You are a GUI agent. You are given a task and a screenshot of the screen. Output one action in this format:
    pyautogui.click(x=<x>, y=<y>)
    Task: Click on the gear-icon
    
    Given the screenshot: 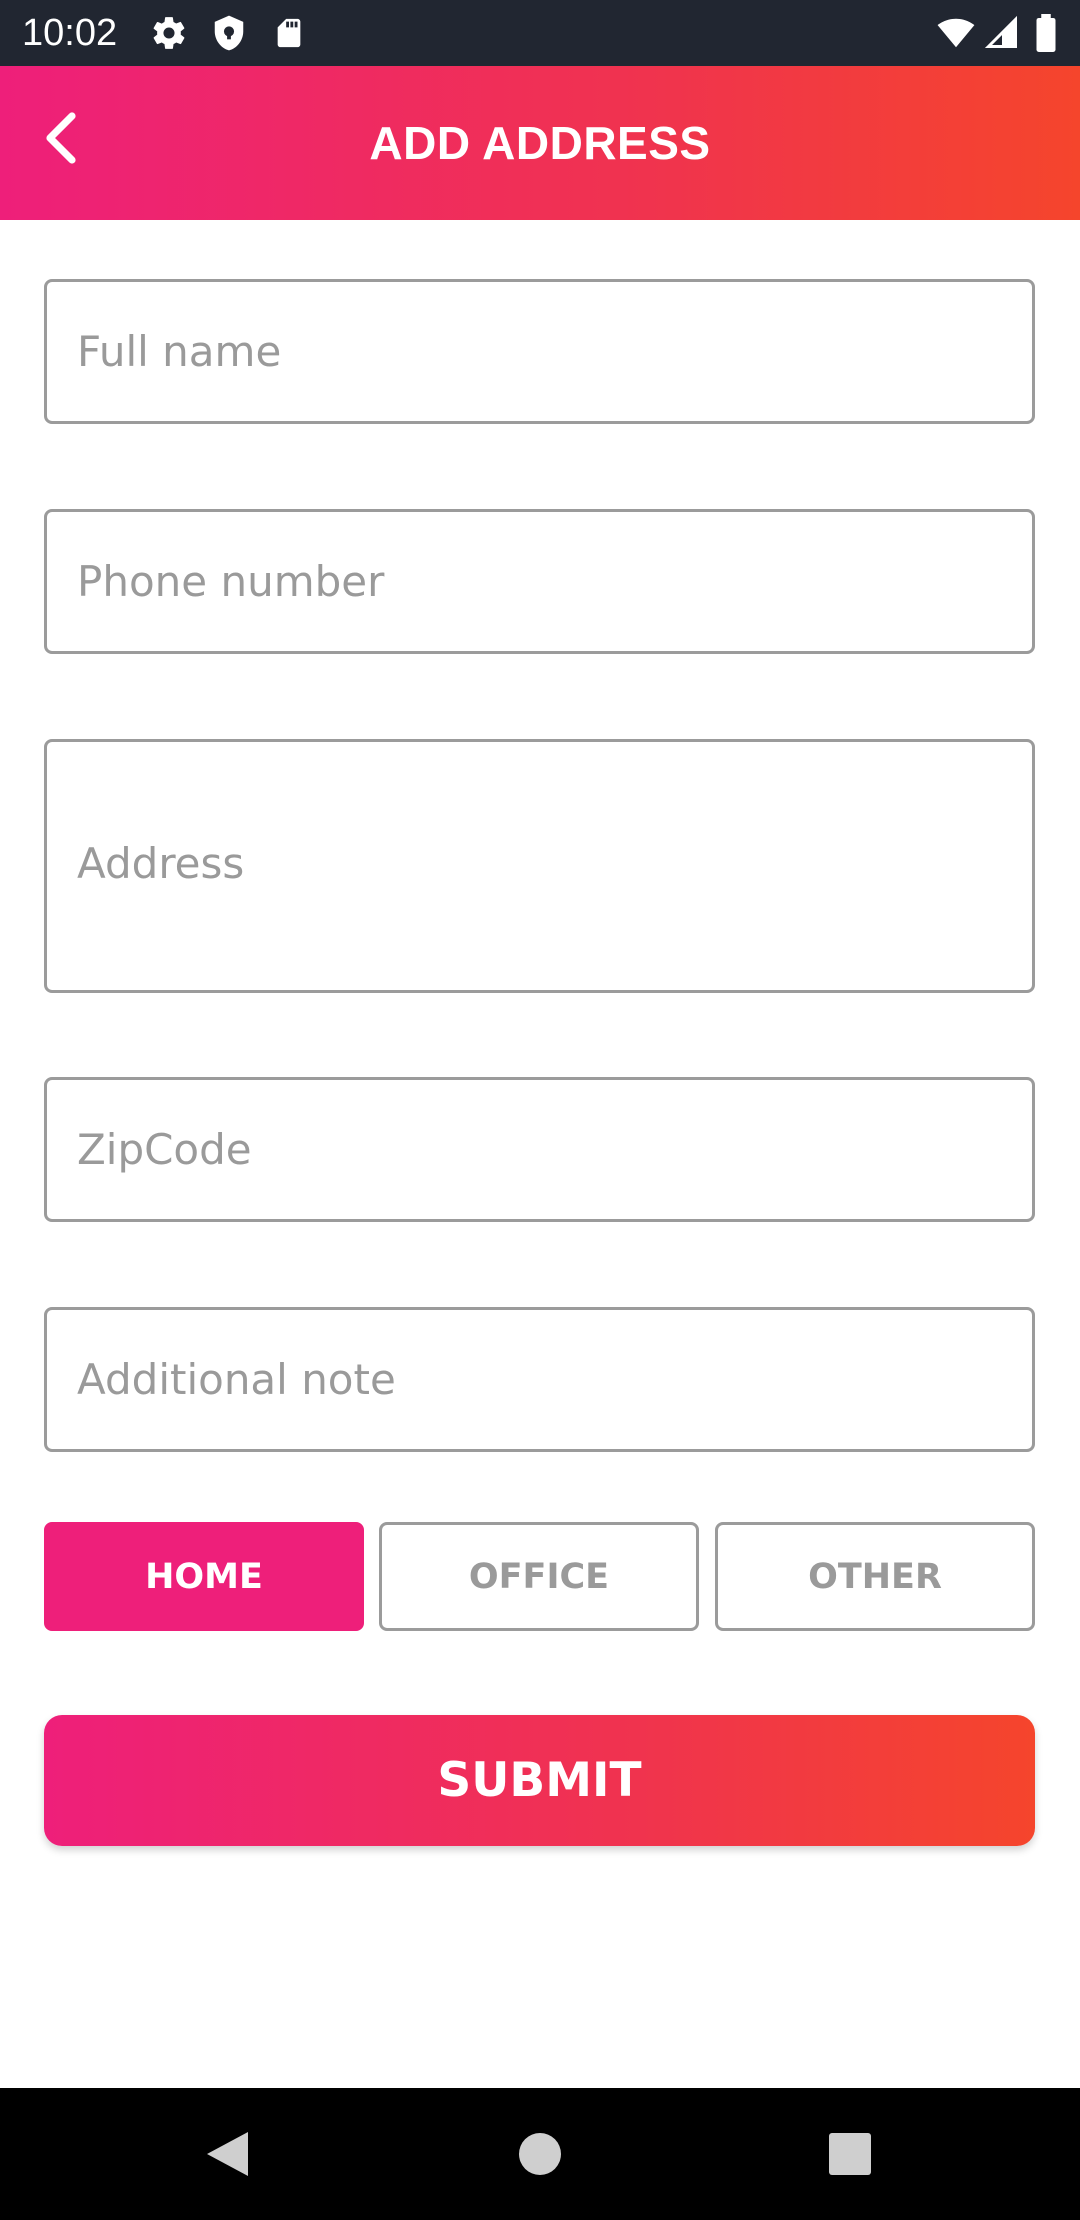 What is the action you would take?
    pyautogui.click(x=169, y=33)
    